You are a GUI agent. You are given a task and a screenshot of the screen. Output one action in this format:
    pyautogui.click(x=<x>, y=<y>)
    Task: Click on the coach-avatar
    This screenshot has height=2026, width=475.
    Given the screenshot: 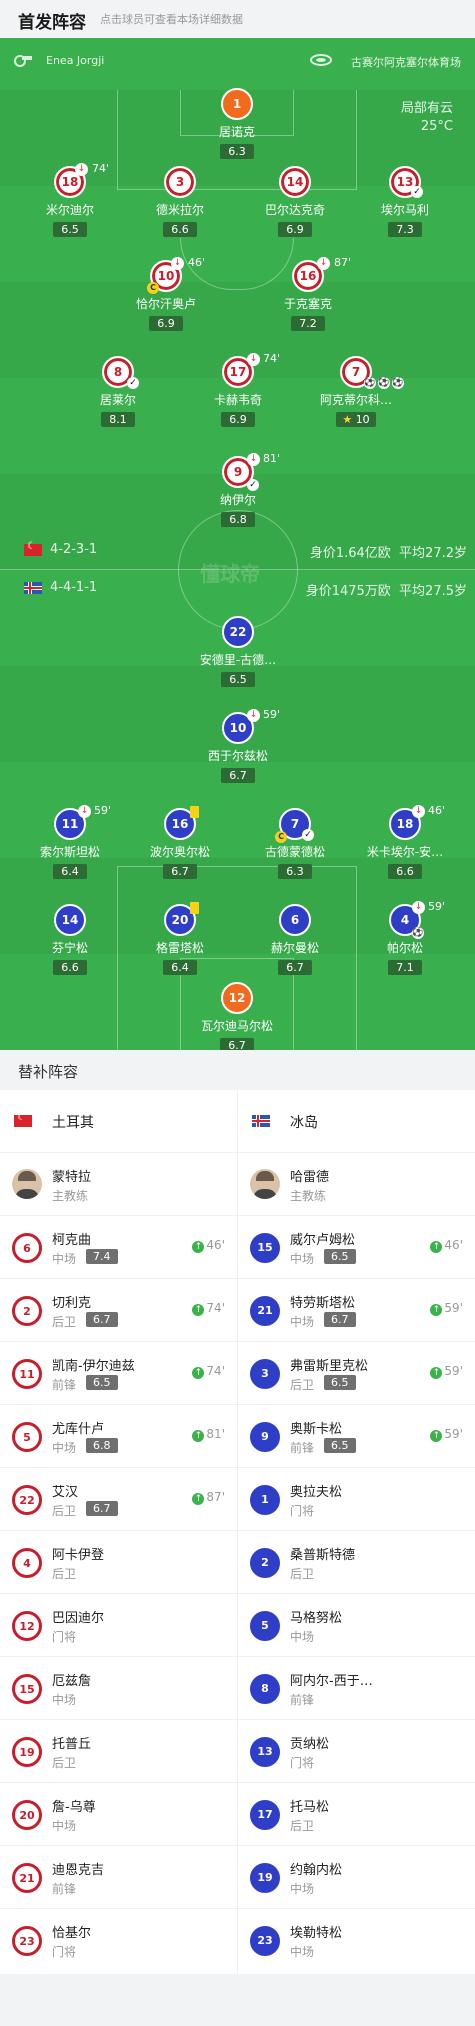 What is the action you would take?
    pyautogui.click(x=265, y=1184)
    